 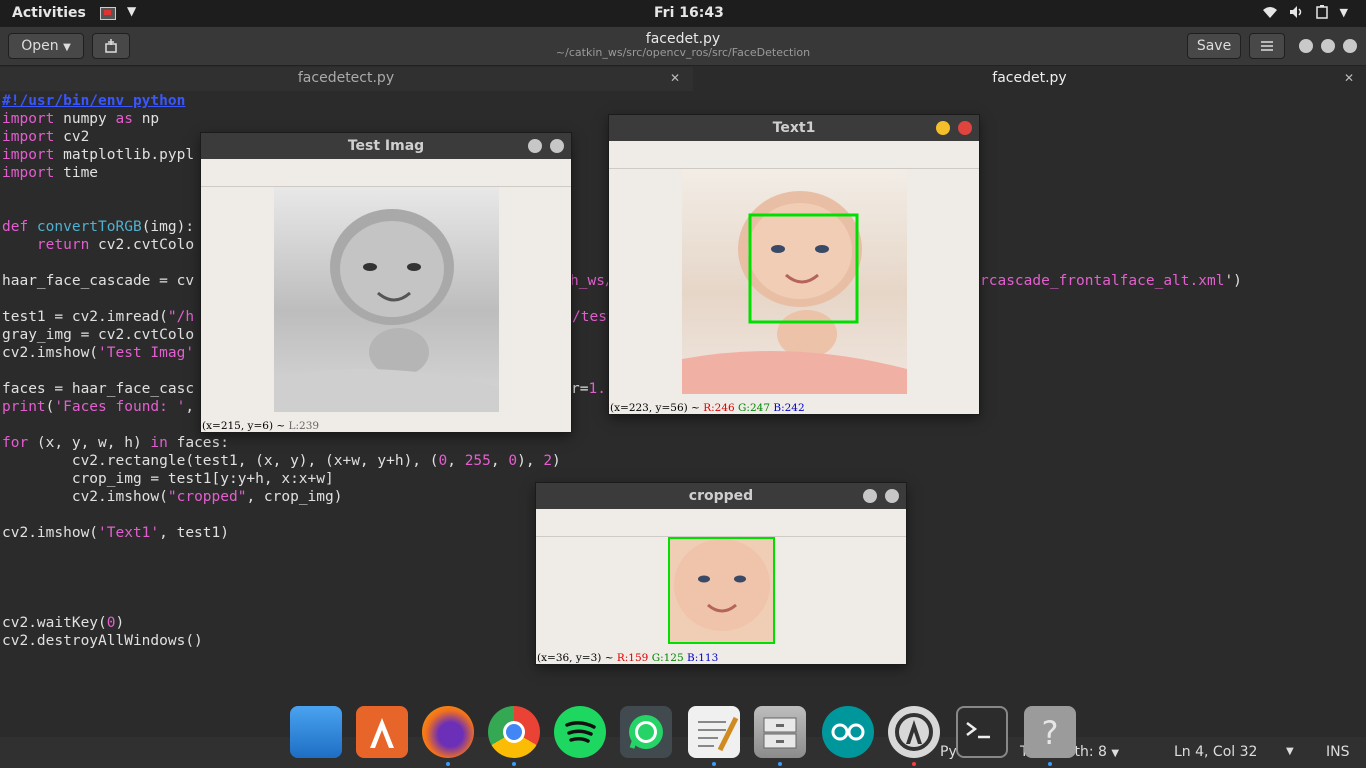 I want to click on code-token: cv2.cvtColo, so click(x=142, y=245).